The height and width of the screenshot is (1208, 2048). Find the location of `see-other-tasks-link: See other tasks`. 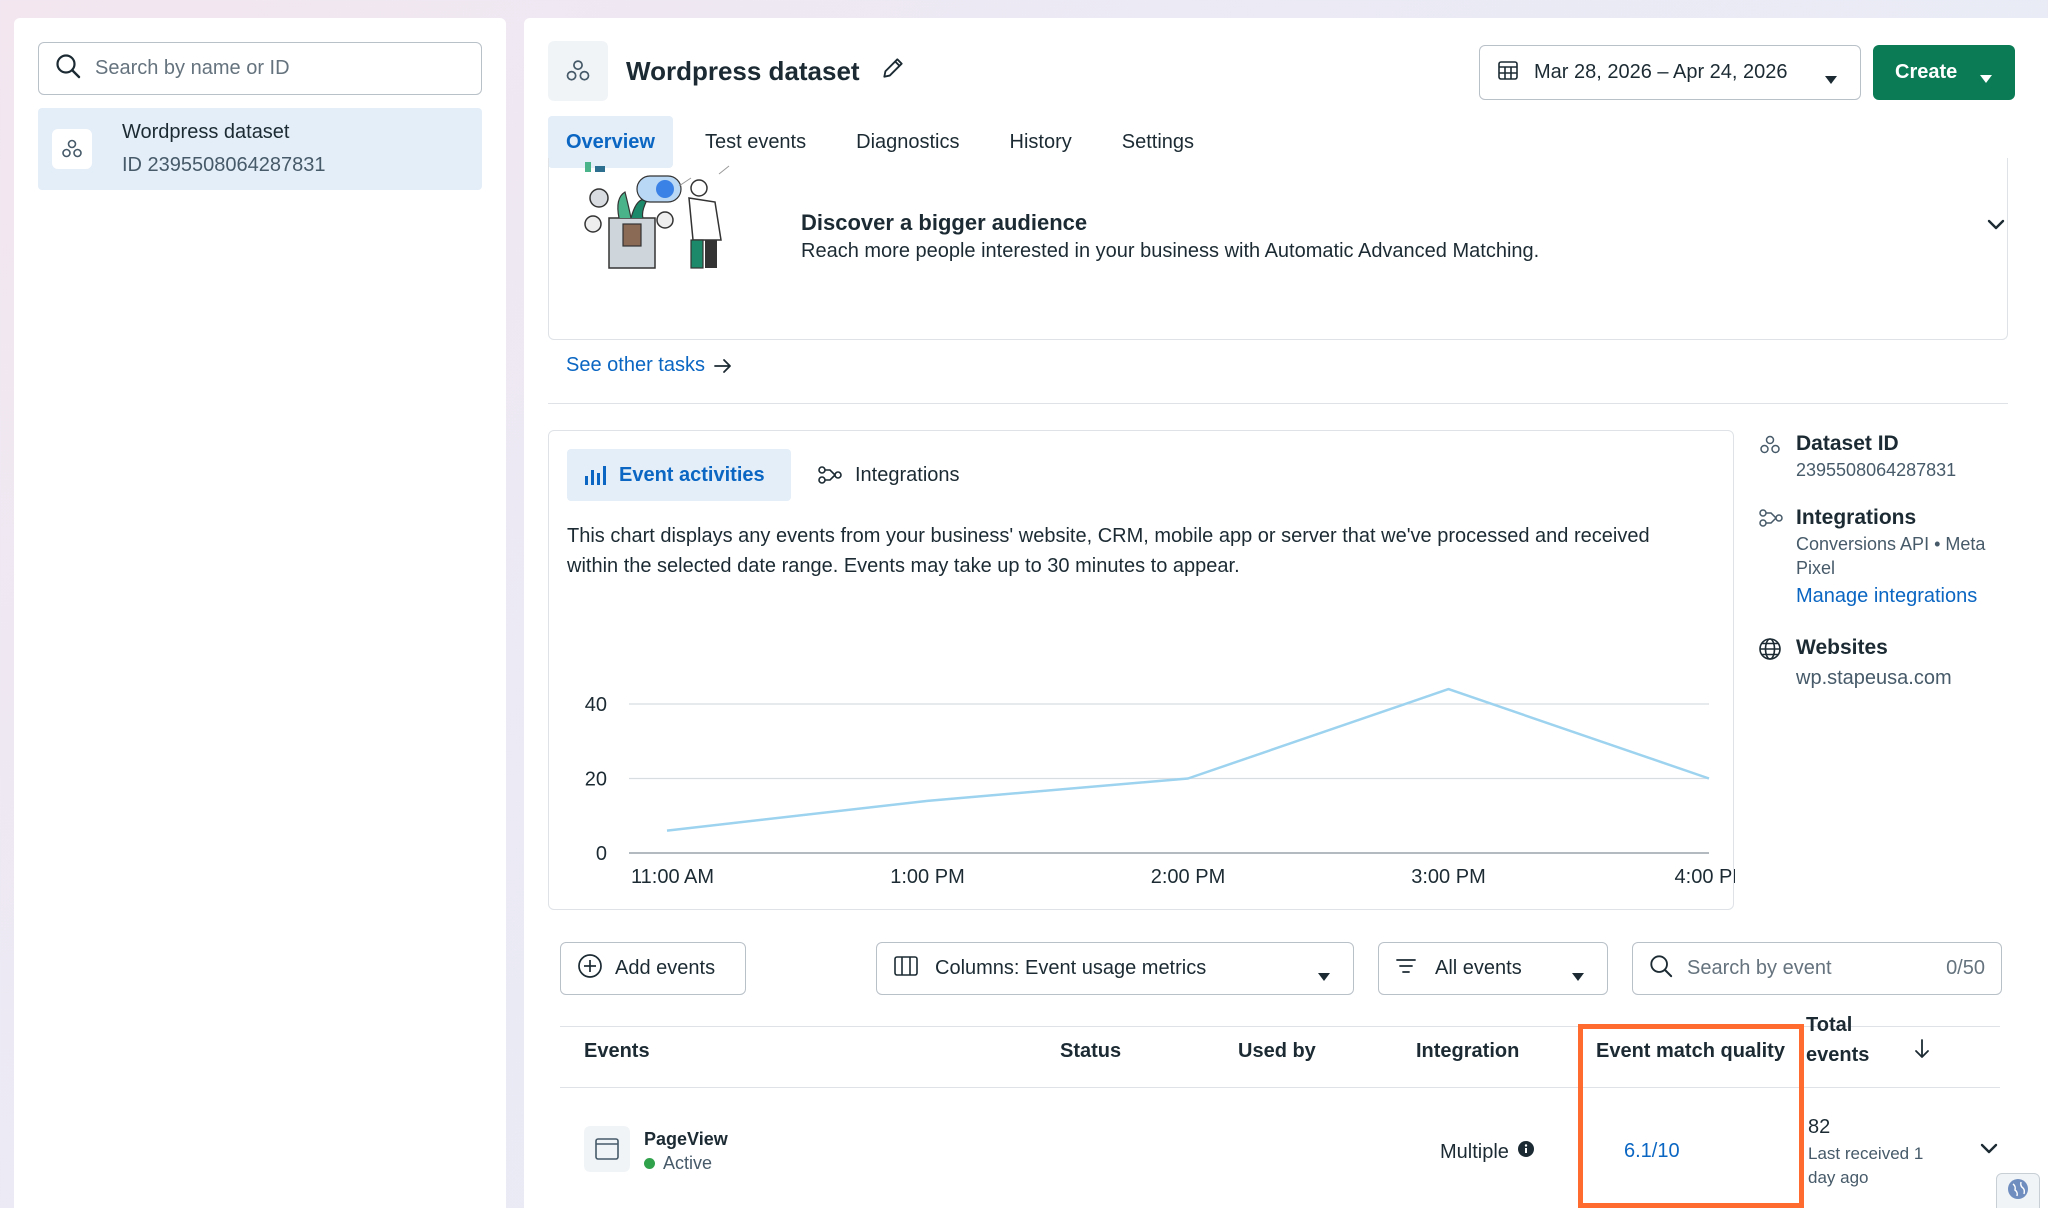

see-other-tasks-link: See other tasks is located at coordinates (649, 365).